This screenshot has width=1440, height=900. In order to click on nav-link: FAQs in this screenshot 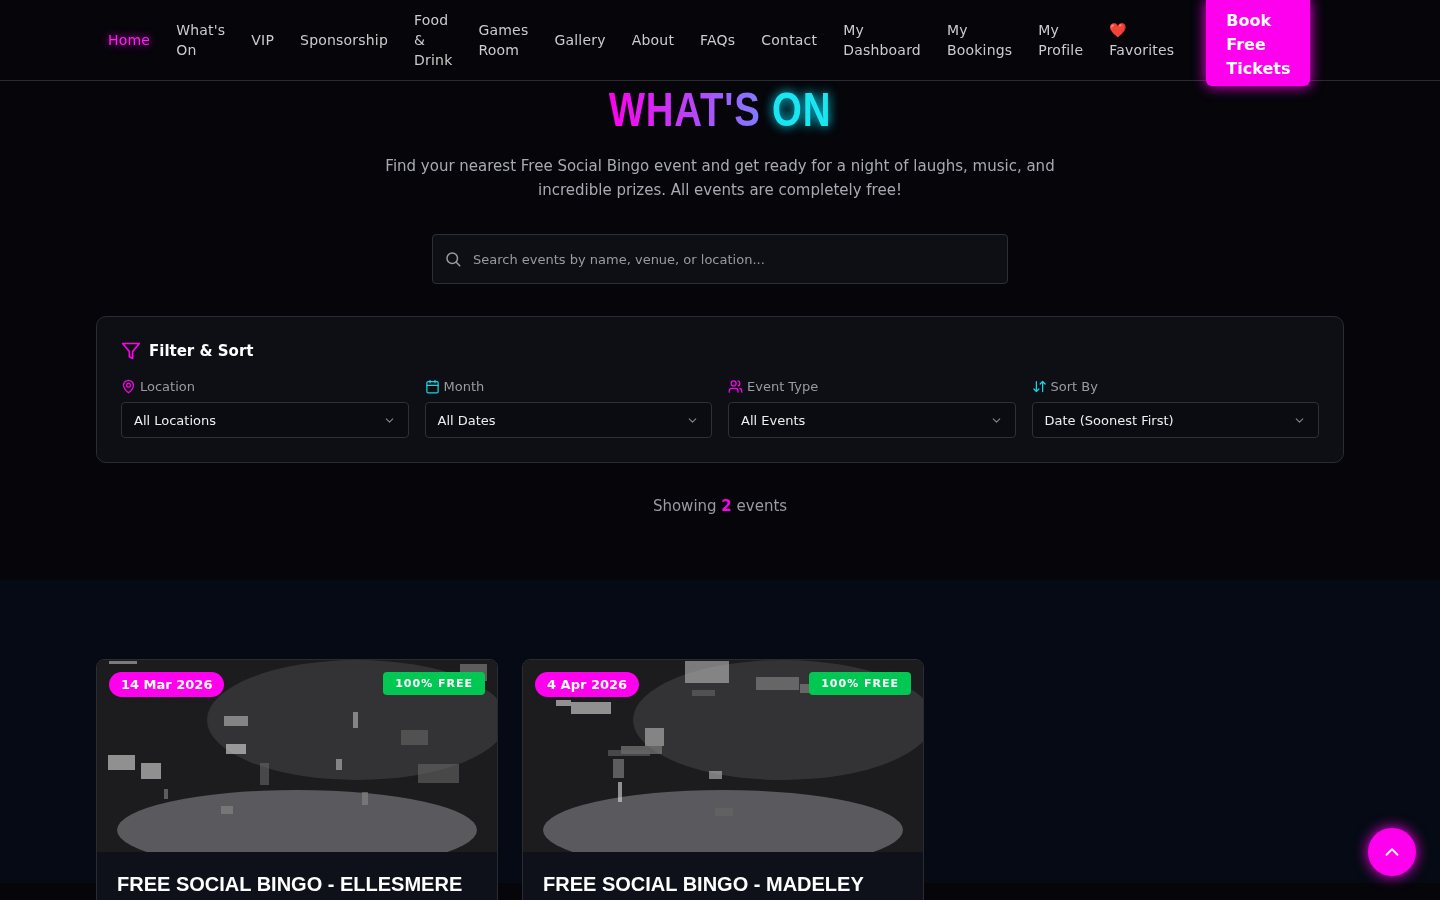, I will do `click(718, 40)`.